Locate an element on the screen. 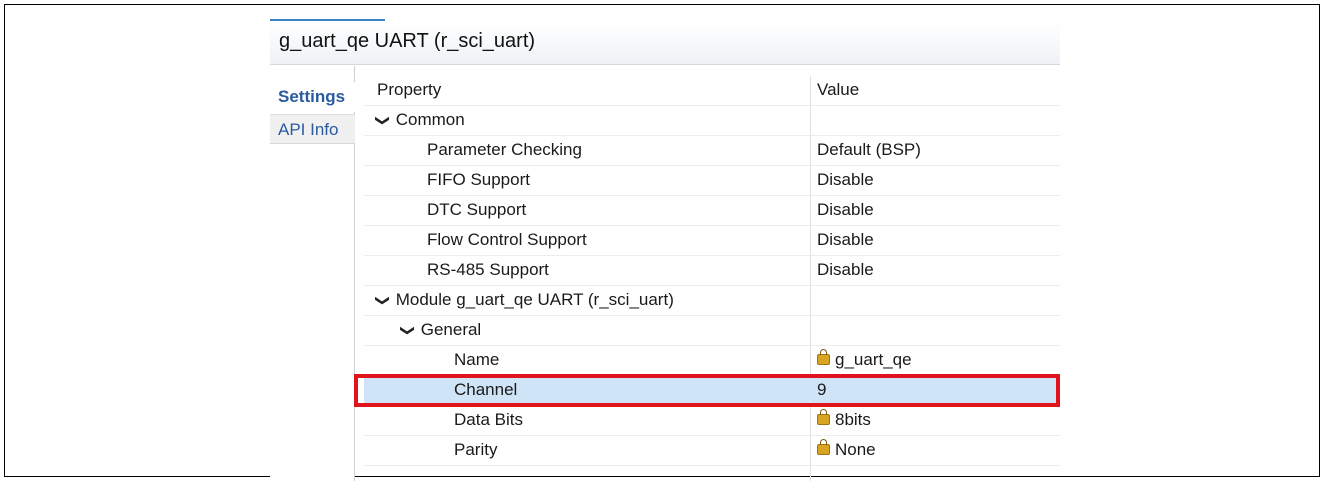 Image resolution: width=1326 pixels, height=481 pixels. row-label: RS-485 Support is located at coordinates (488, 269).